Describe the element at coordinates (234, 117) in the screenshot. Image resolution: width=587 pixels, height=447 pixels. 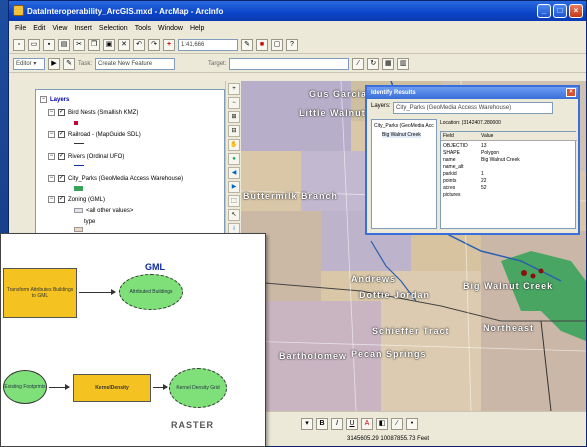
I see `fixed-zoom-in-icon: ⊞` at that location.